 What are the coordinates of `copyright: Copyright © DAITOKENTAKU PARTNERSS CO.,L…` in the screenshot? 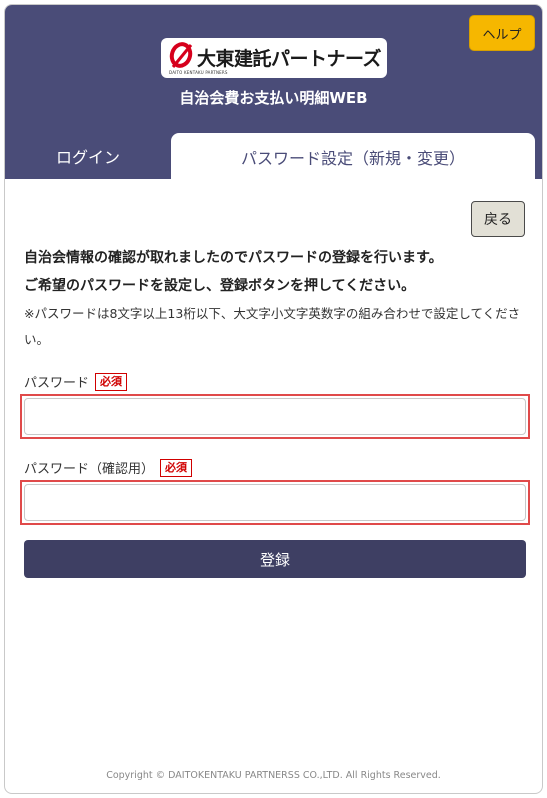 It's located at (273, 775).